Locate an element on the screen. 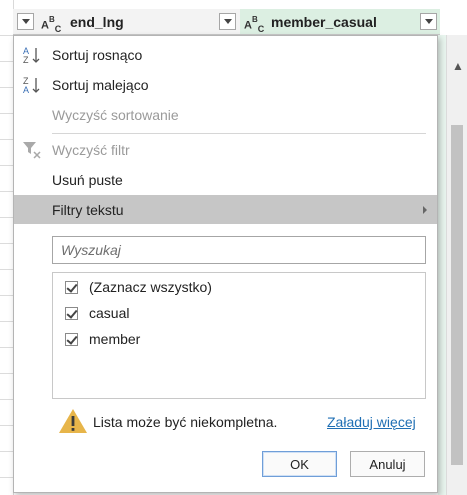 This screenshot has width=467, height=495. menu-item-text-filters: Filtry tekstu is located at coordinates (225, 209).